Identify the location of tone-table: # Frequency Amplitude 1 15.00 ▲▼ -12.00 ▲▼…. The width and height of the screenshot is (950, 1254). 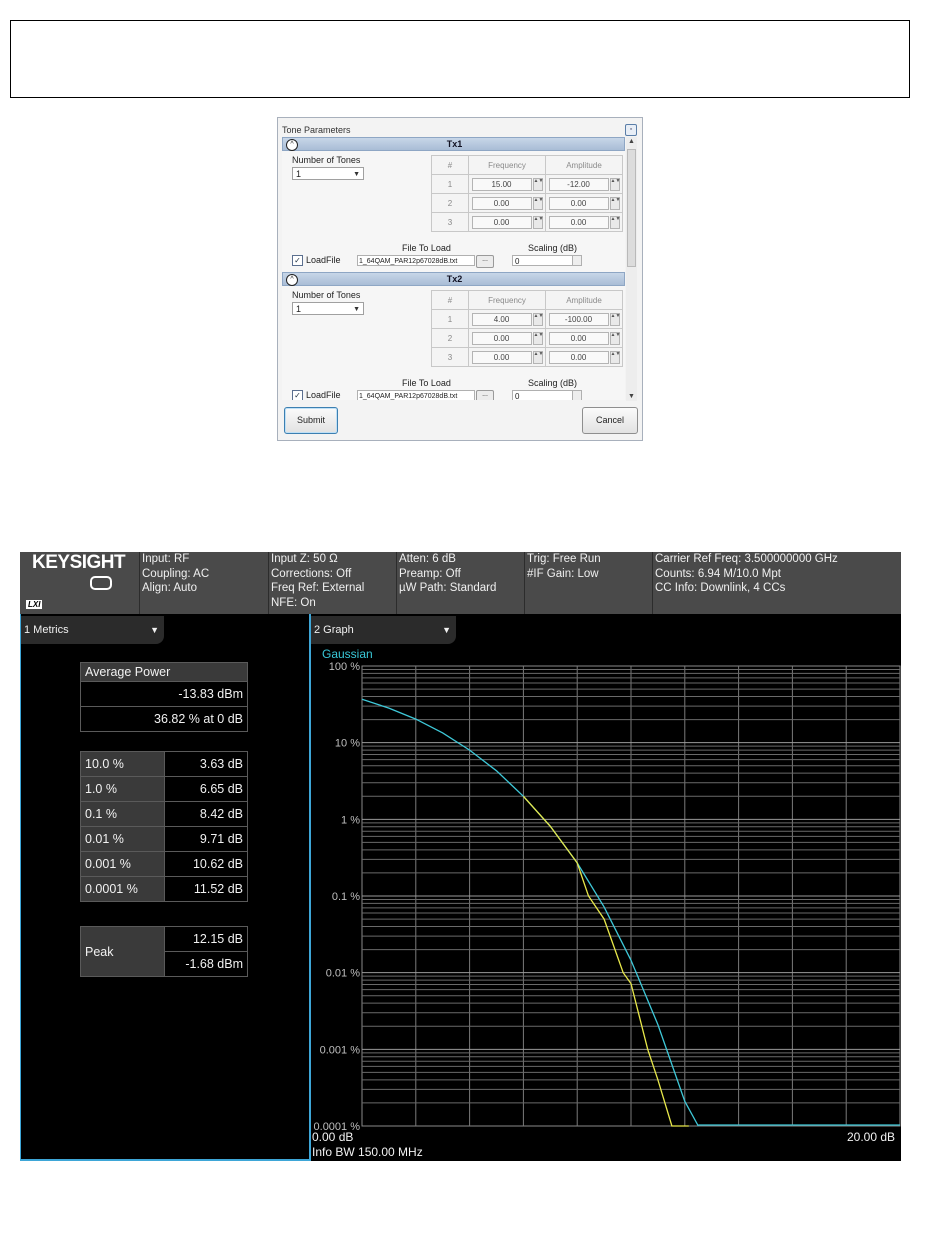
(527, 193).